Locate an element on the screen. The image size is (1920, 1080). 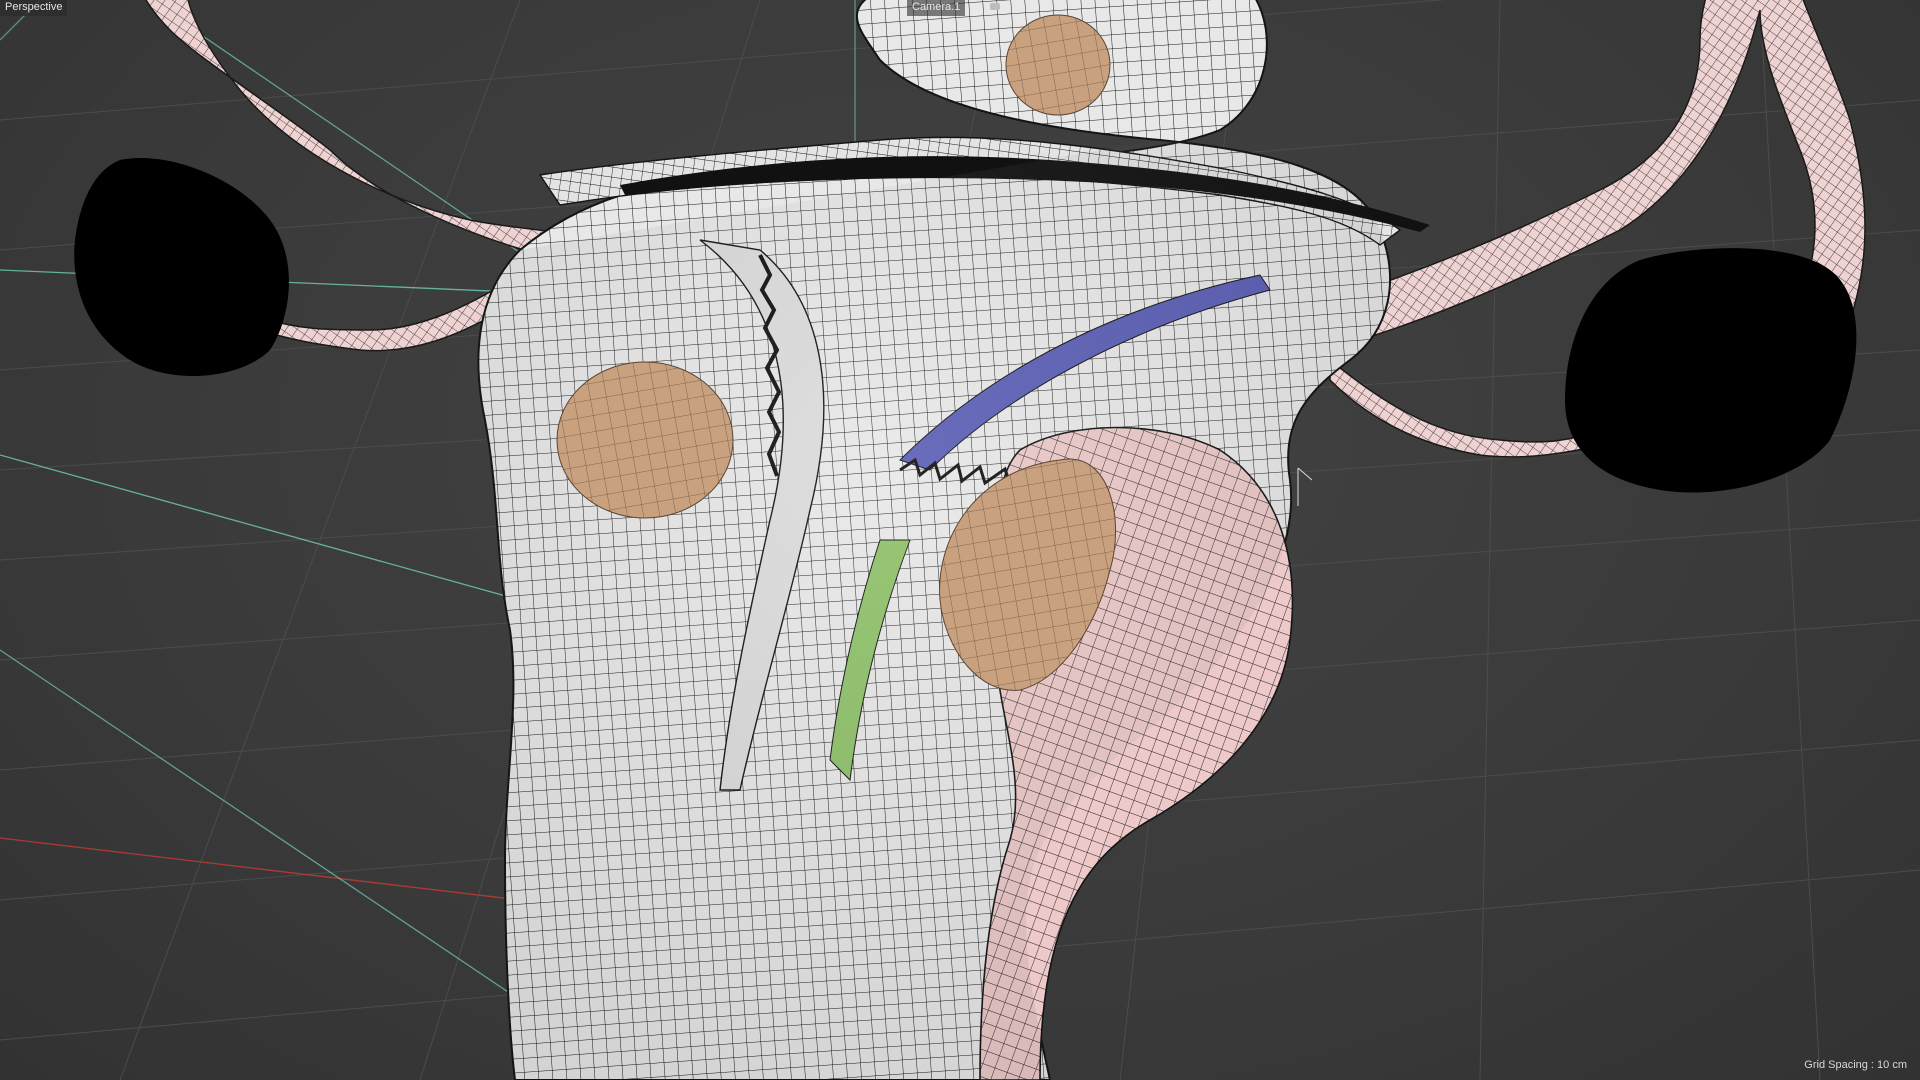
transform-gizmo is located at coordinates (1305, 486).